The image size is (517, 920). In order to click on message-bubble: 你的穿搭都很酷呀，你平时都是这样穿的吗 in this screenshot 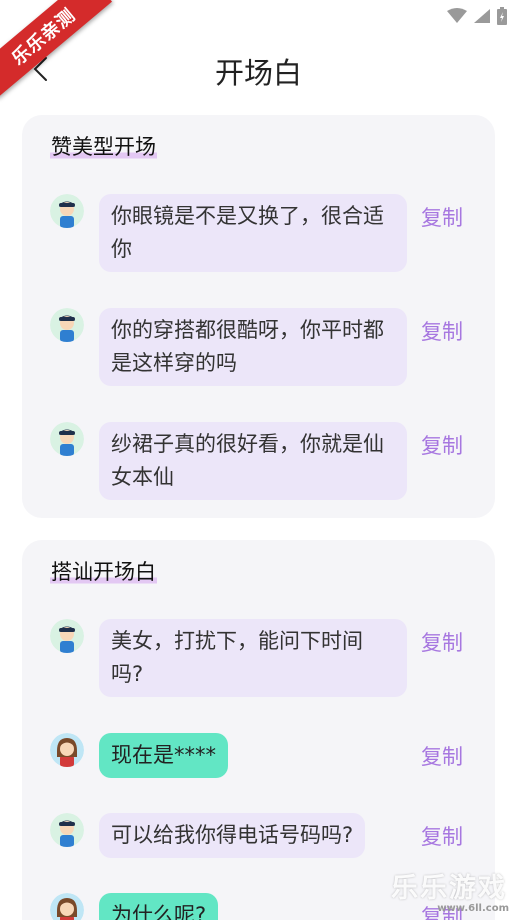, I will do `click(253, 347)`.